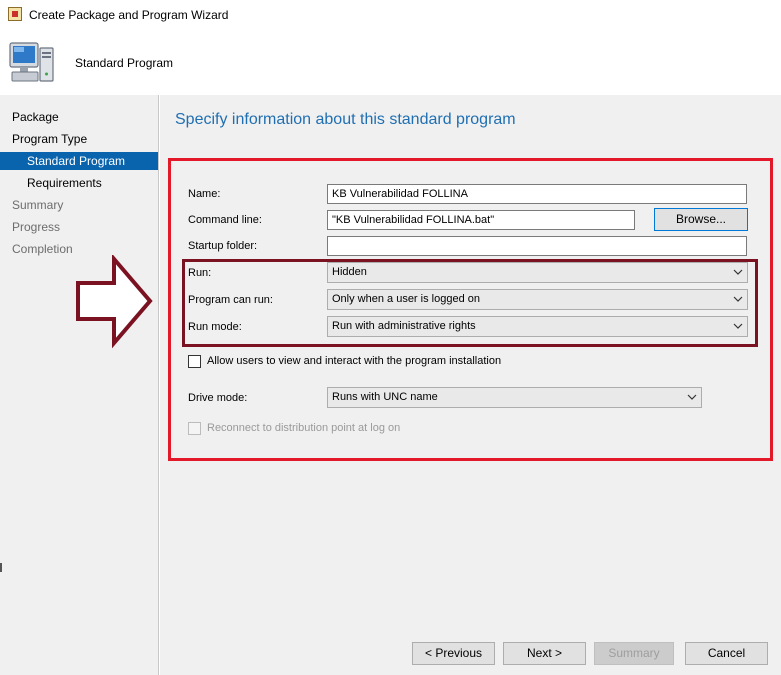  Describe the element at coordinates (194, 361) in the screenshot. I see `allow-interact-checkbox` at that location.